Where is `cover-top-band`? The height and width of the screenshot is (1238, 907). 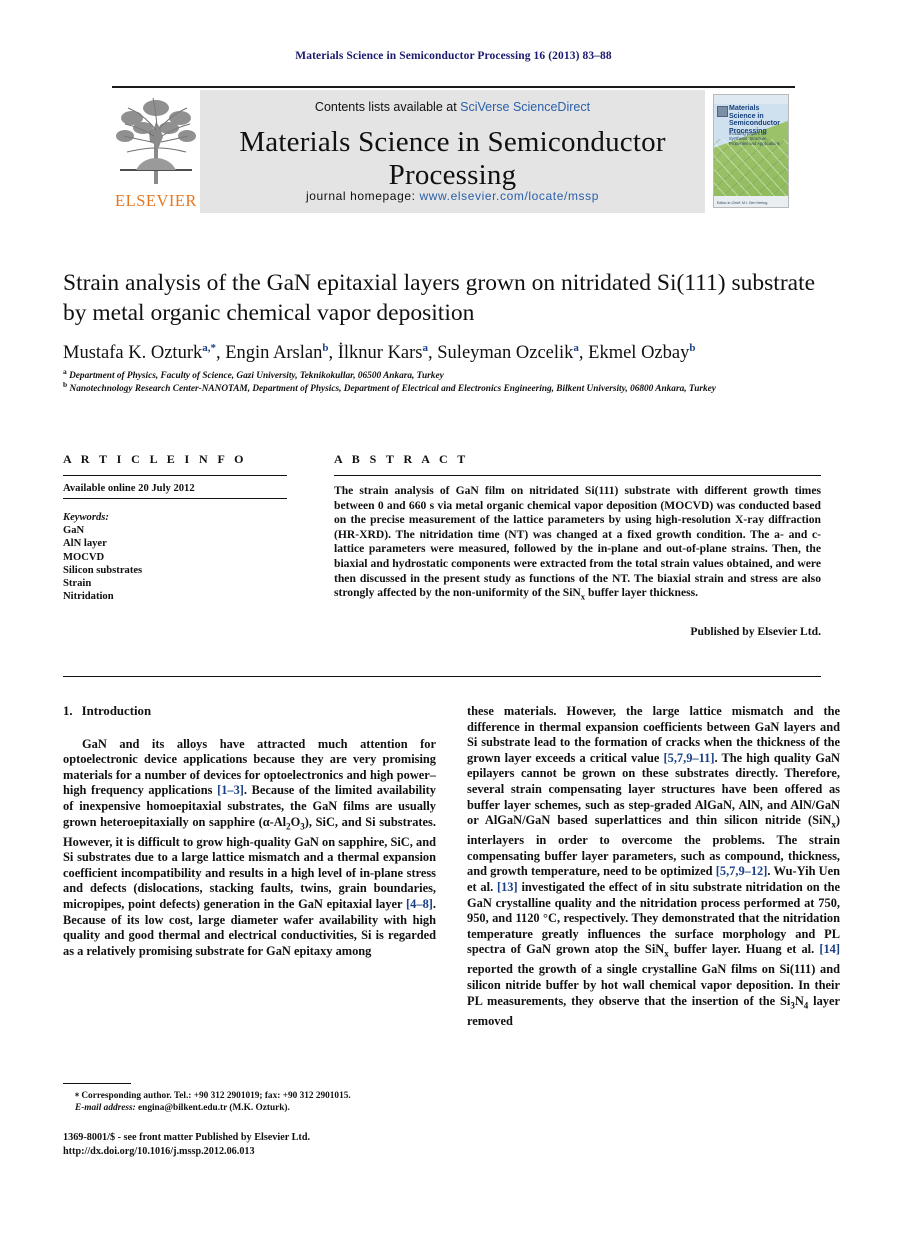 cover-top-band is located at coordinates (751, 99).